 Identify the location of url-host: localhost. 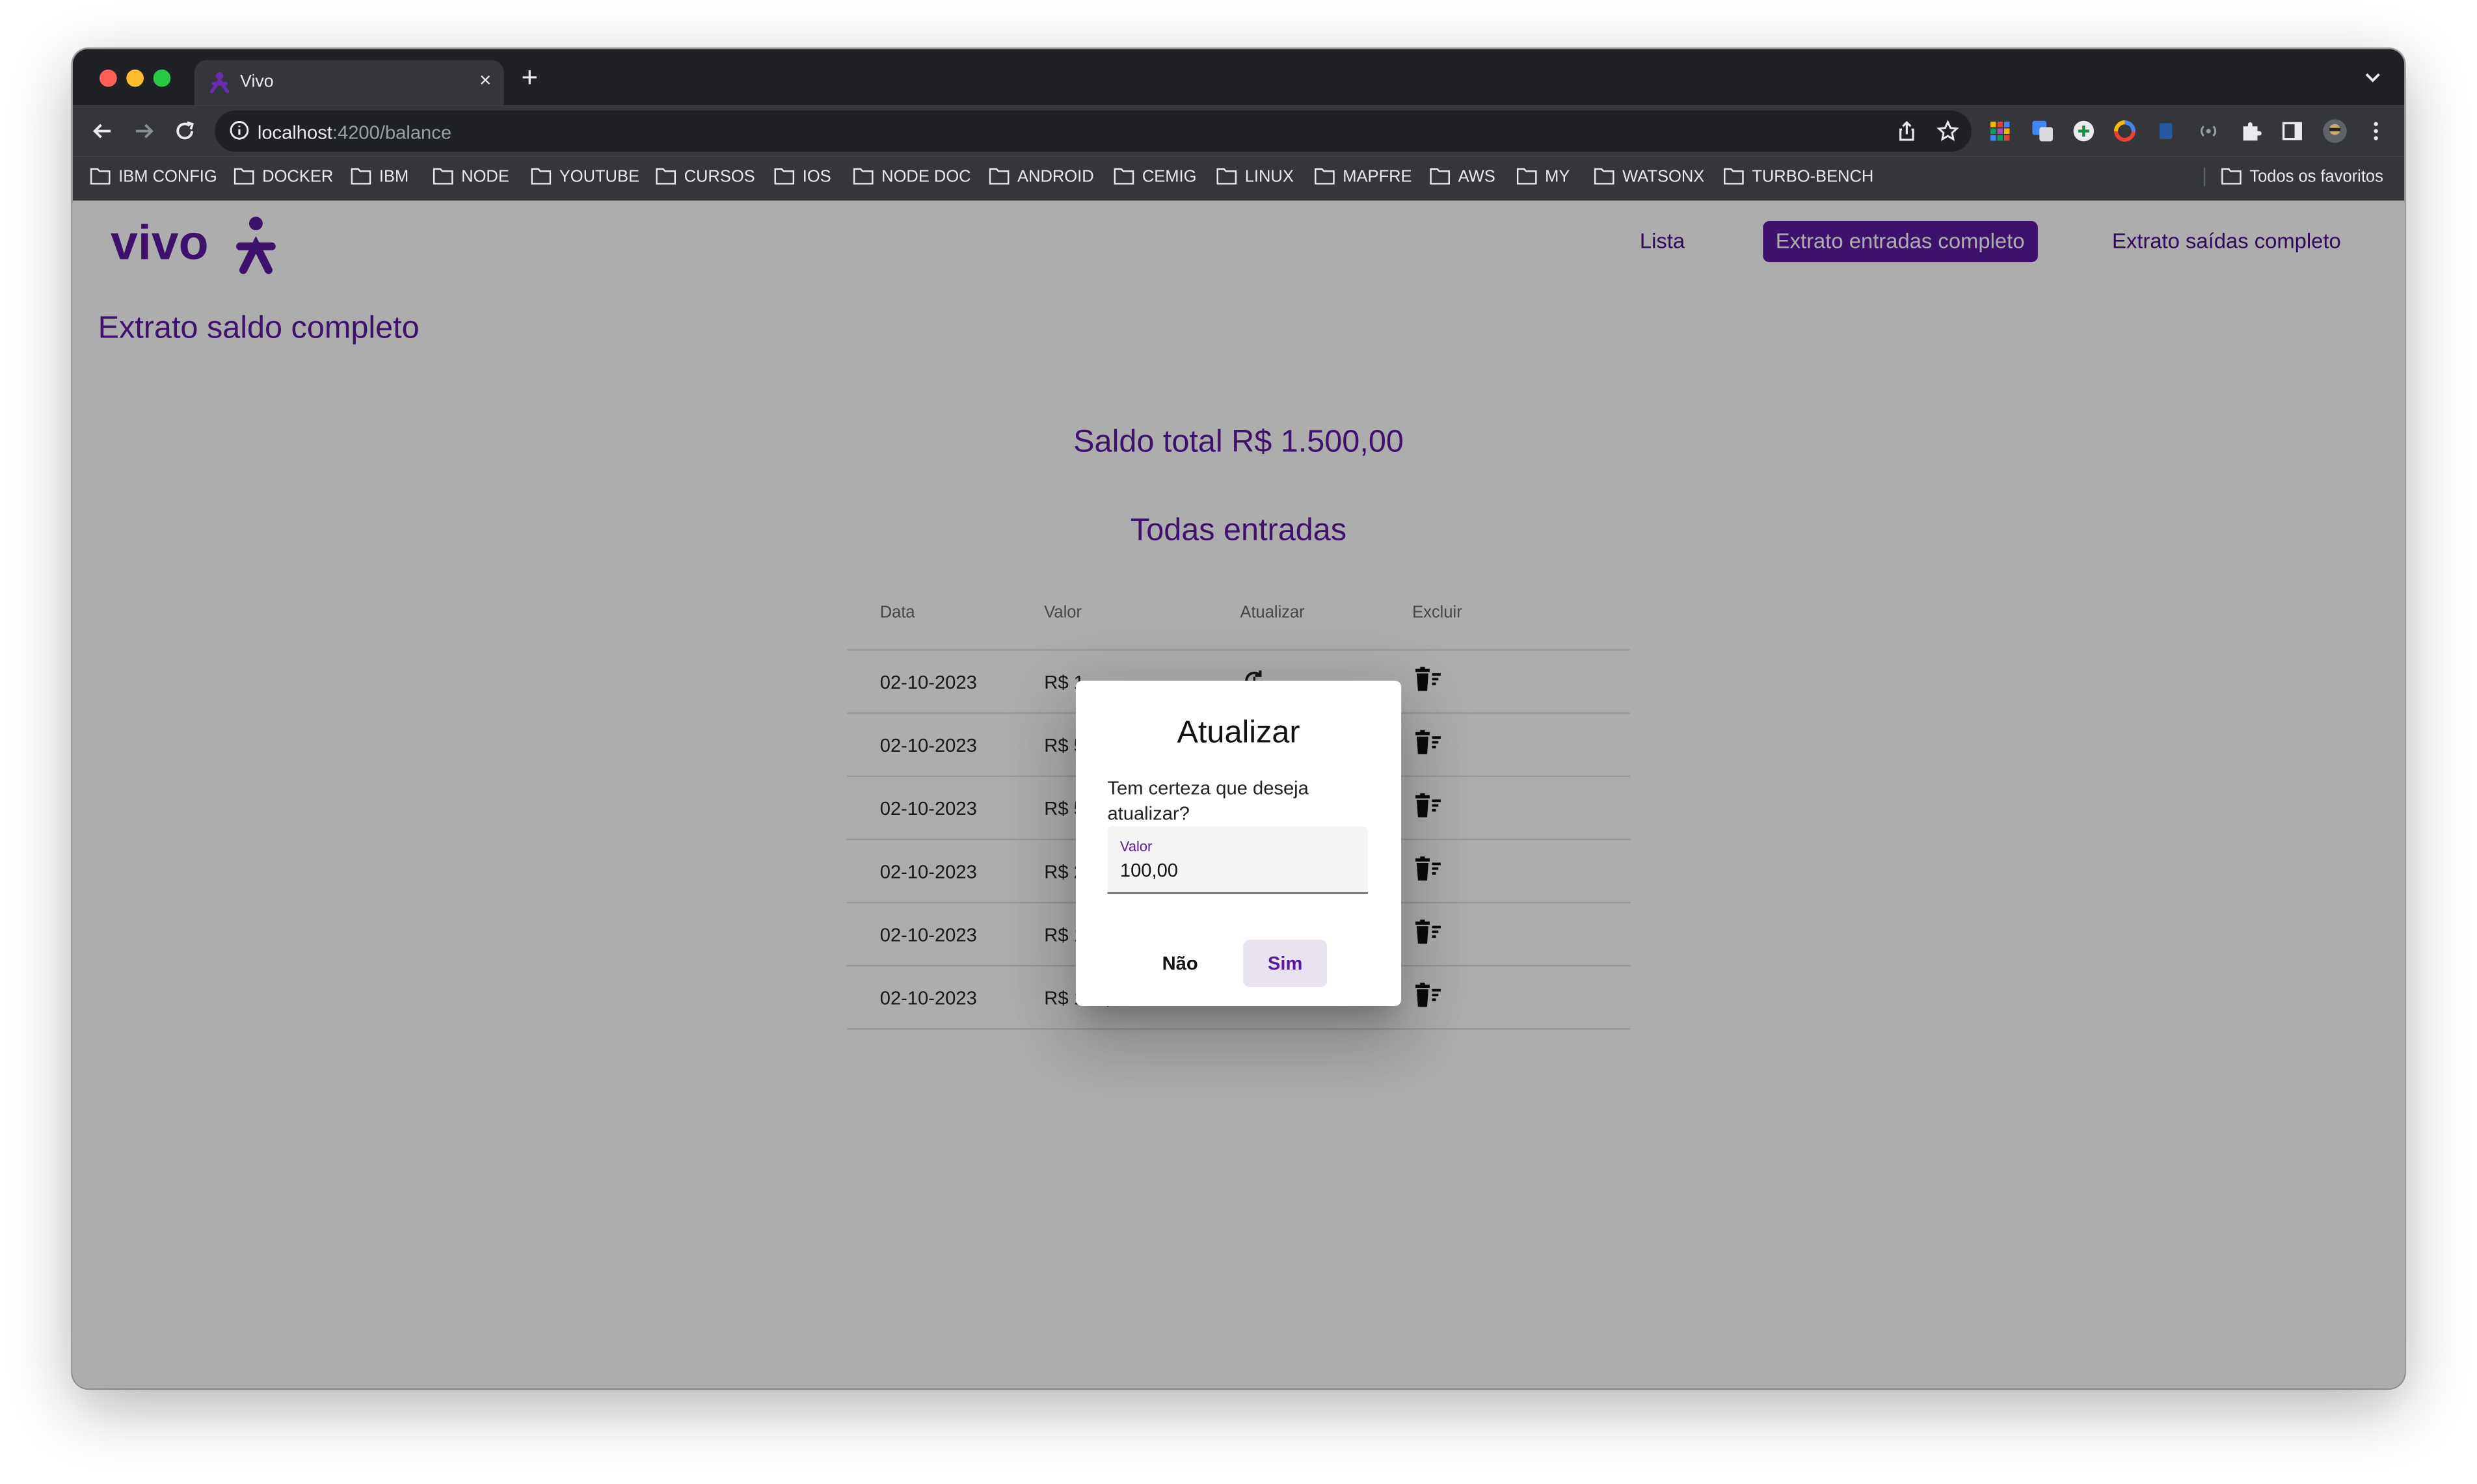
(295, 133).